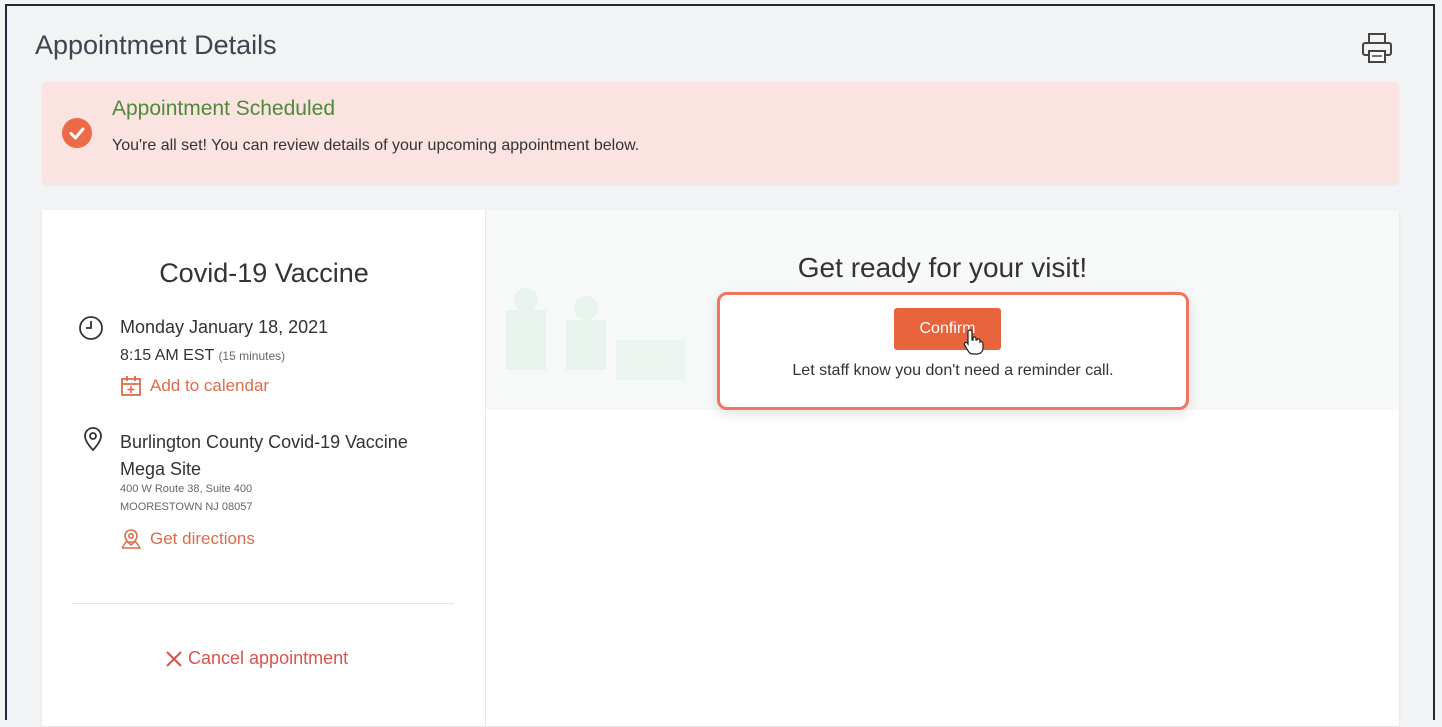 Image resolution: width=1442 pixels, height=727 pixels. Describe the element at coordinates (268, 658) in the screenshot. I see `cancel-appointment-label: Cancel appointment` at that location.